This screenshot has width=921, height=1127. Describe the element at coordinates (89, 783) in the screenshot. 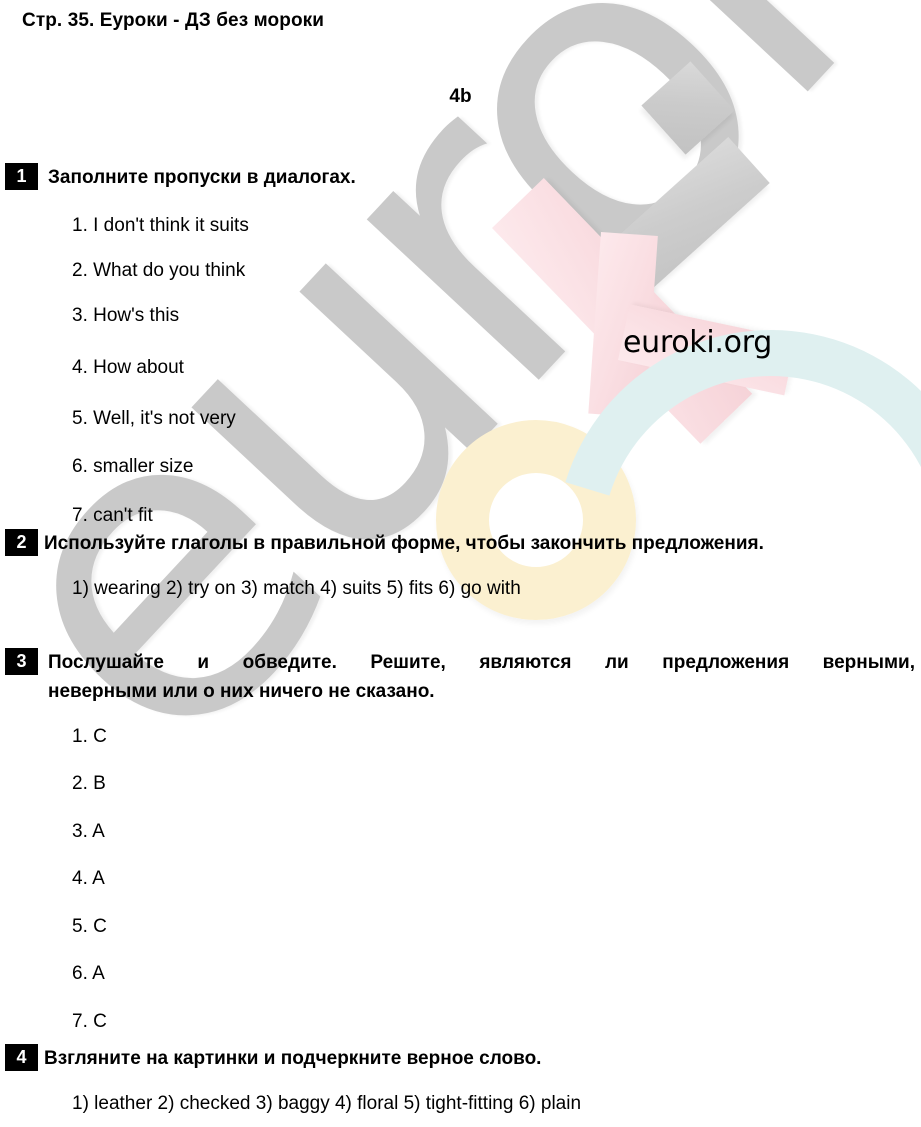

I see `list-item: 2. B` at that location.